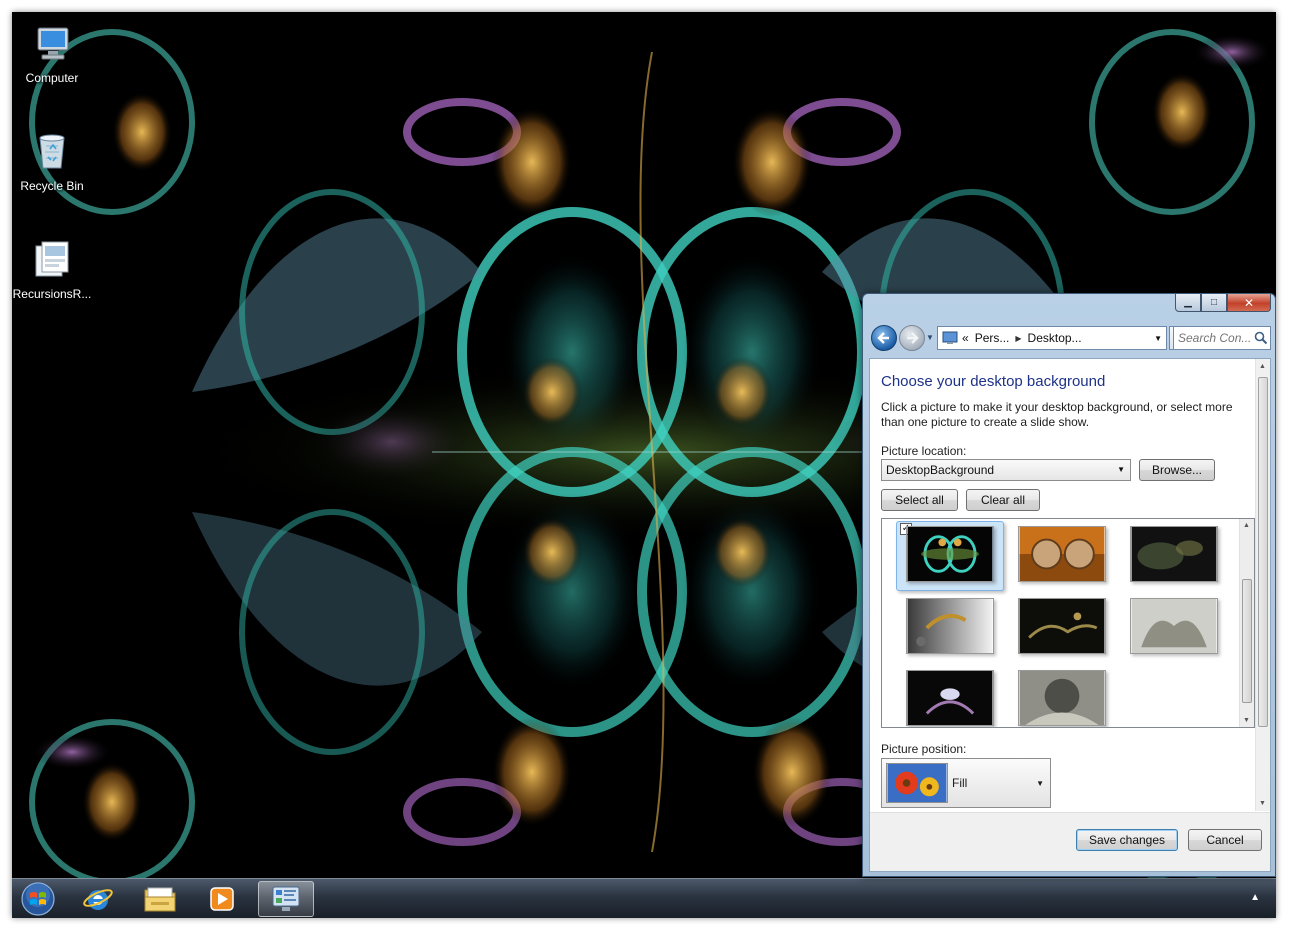  I want to click on picture-position-label: Picture position:, so click(924, 749).